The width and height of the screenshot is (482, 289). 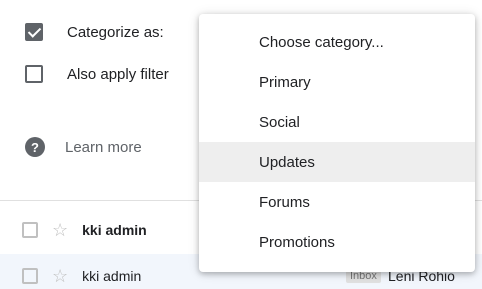 What do you see at coordinates (35, 147) in the screenshot?
I see `question-circle-icon: ?` at bounding box center [35, 147].